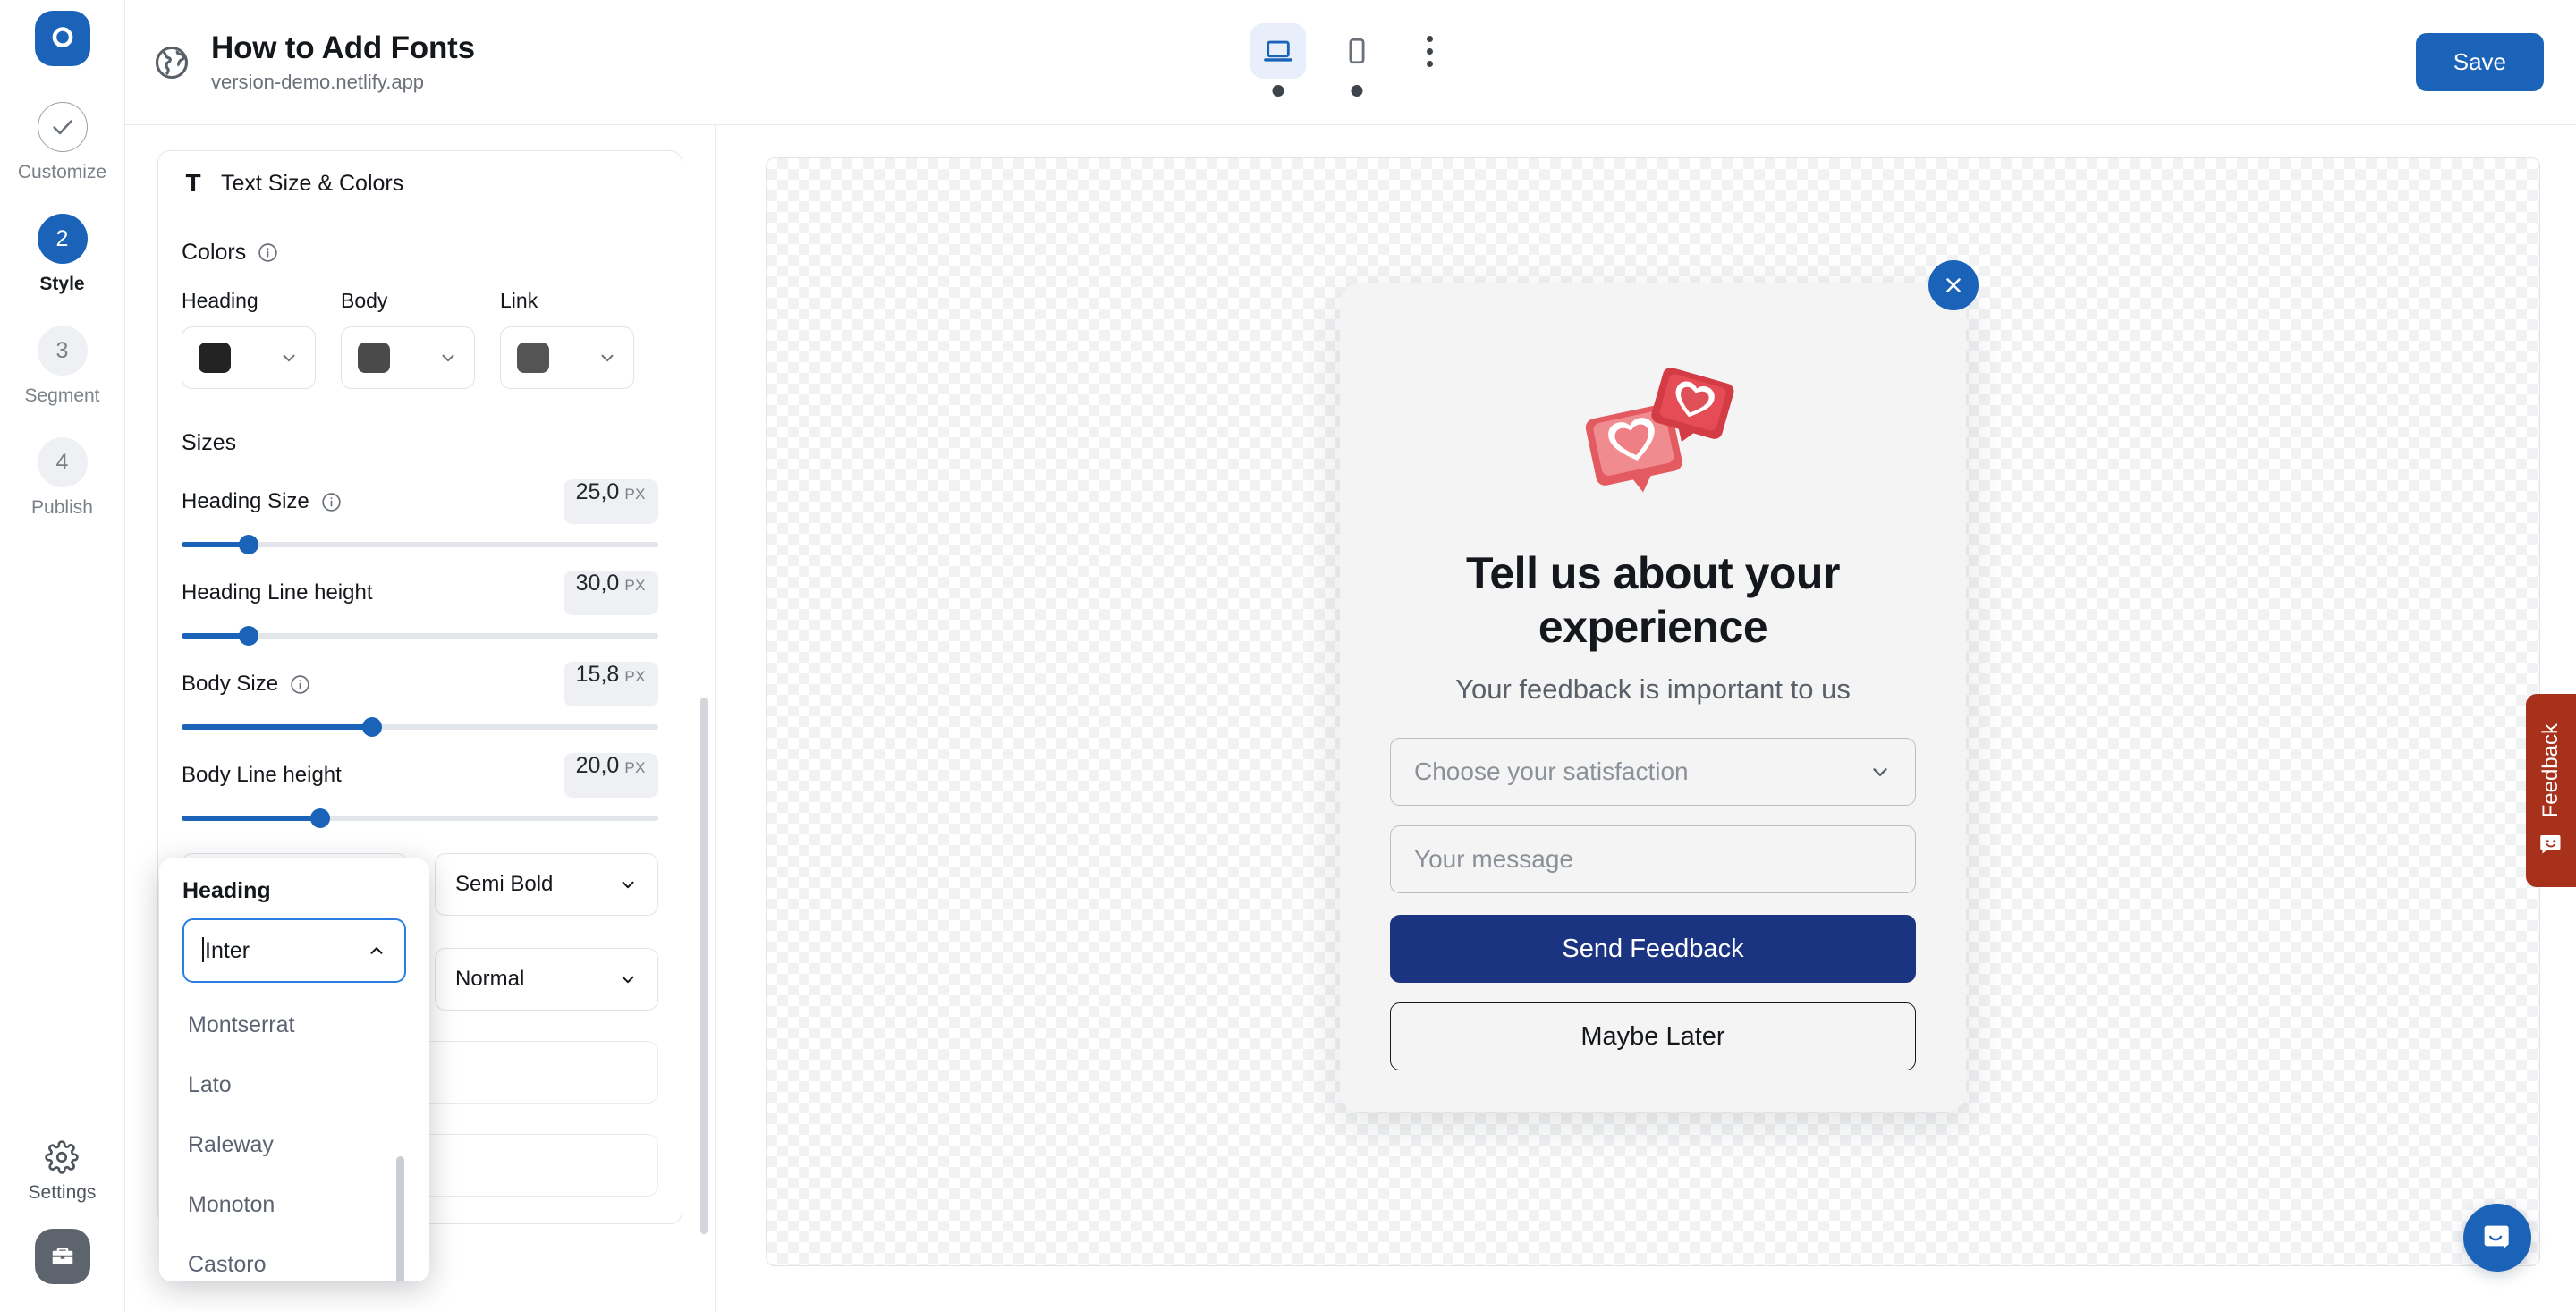  Describe the element at coordinates (62, 395) in the screenshot. I see `step-label-segment: Segment` at that location.